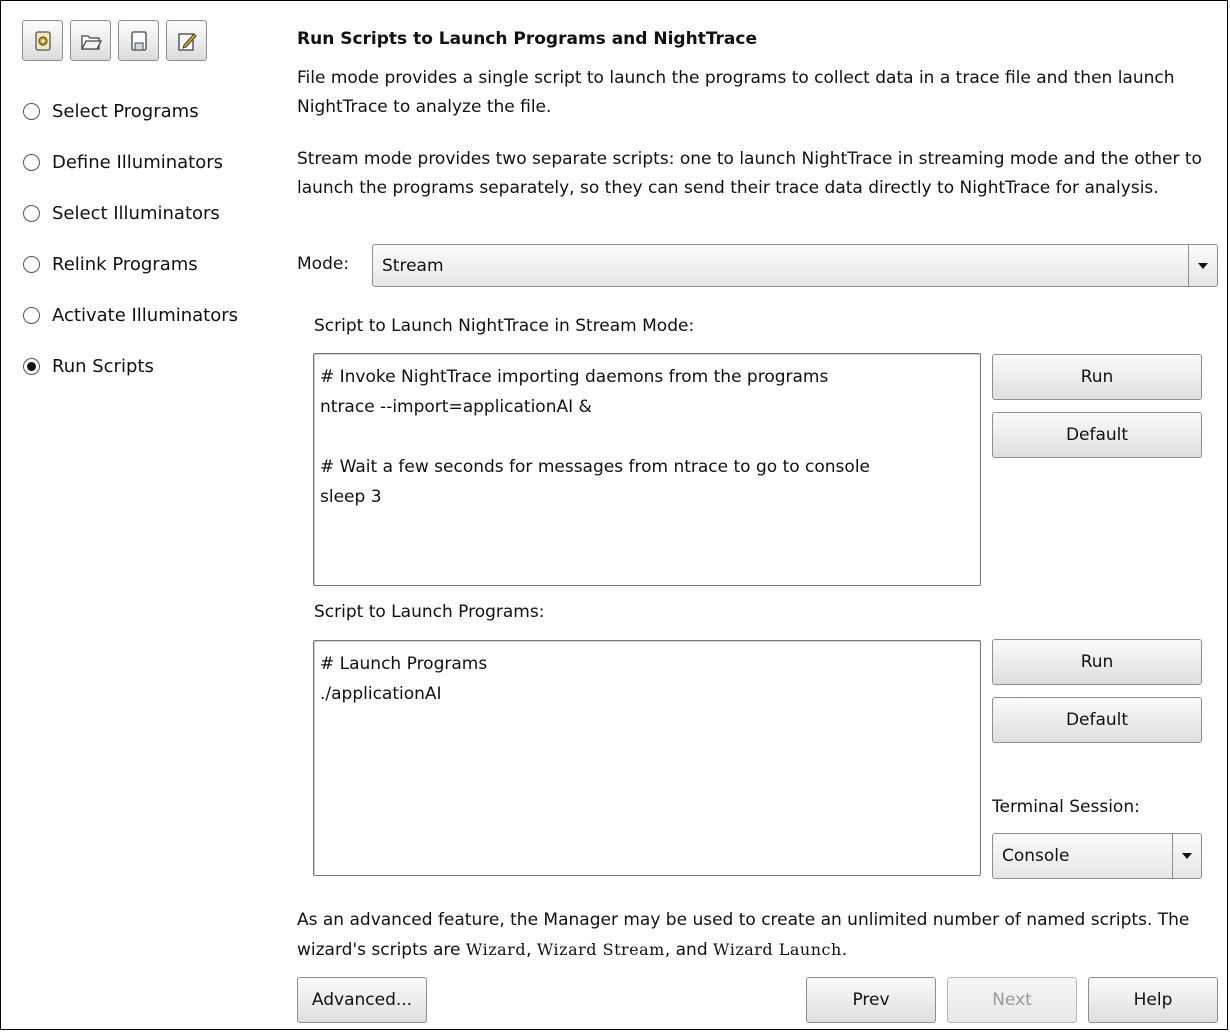  I want to click on mode-value: Stream, so click(413, 265).